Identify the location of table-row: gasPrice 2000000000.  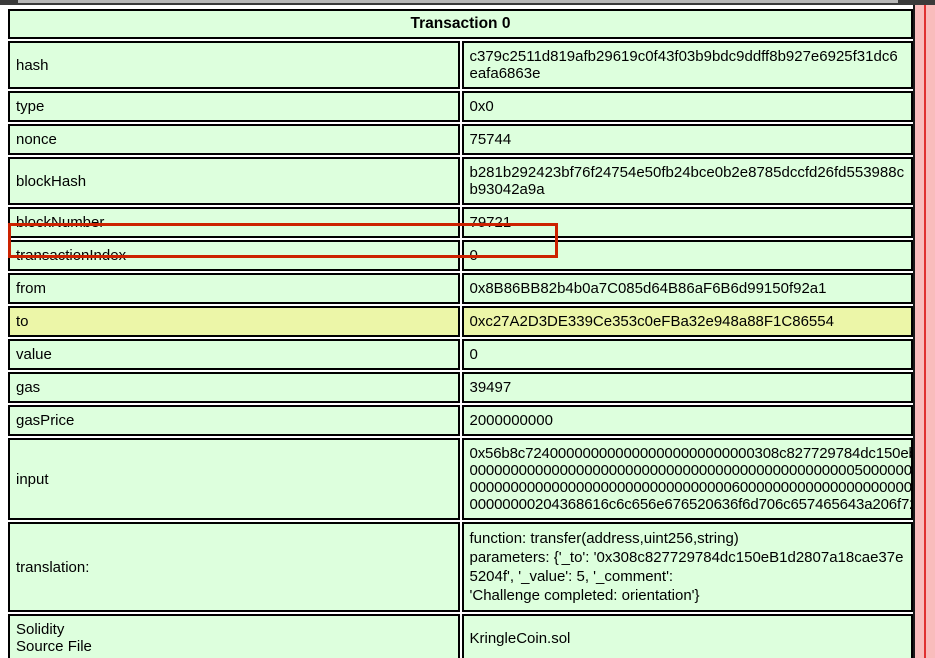
(460, 420).